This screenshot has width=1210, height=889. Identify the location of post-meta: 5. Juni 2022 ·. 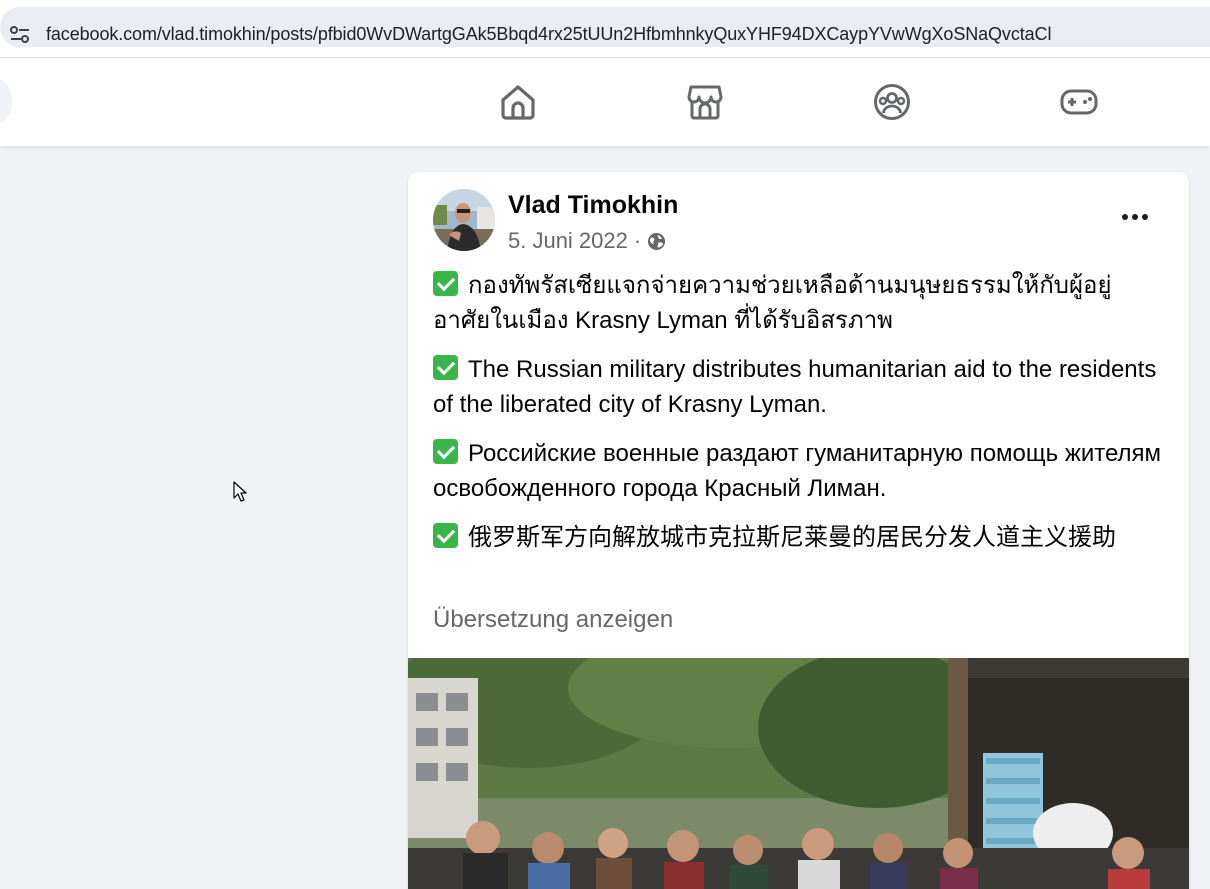
(587, 241).